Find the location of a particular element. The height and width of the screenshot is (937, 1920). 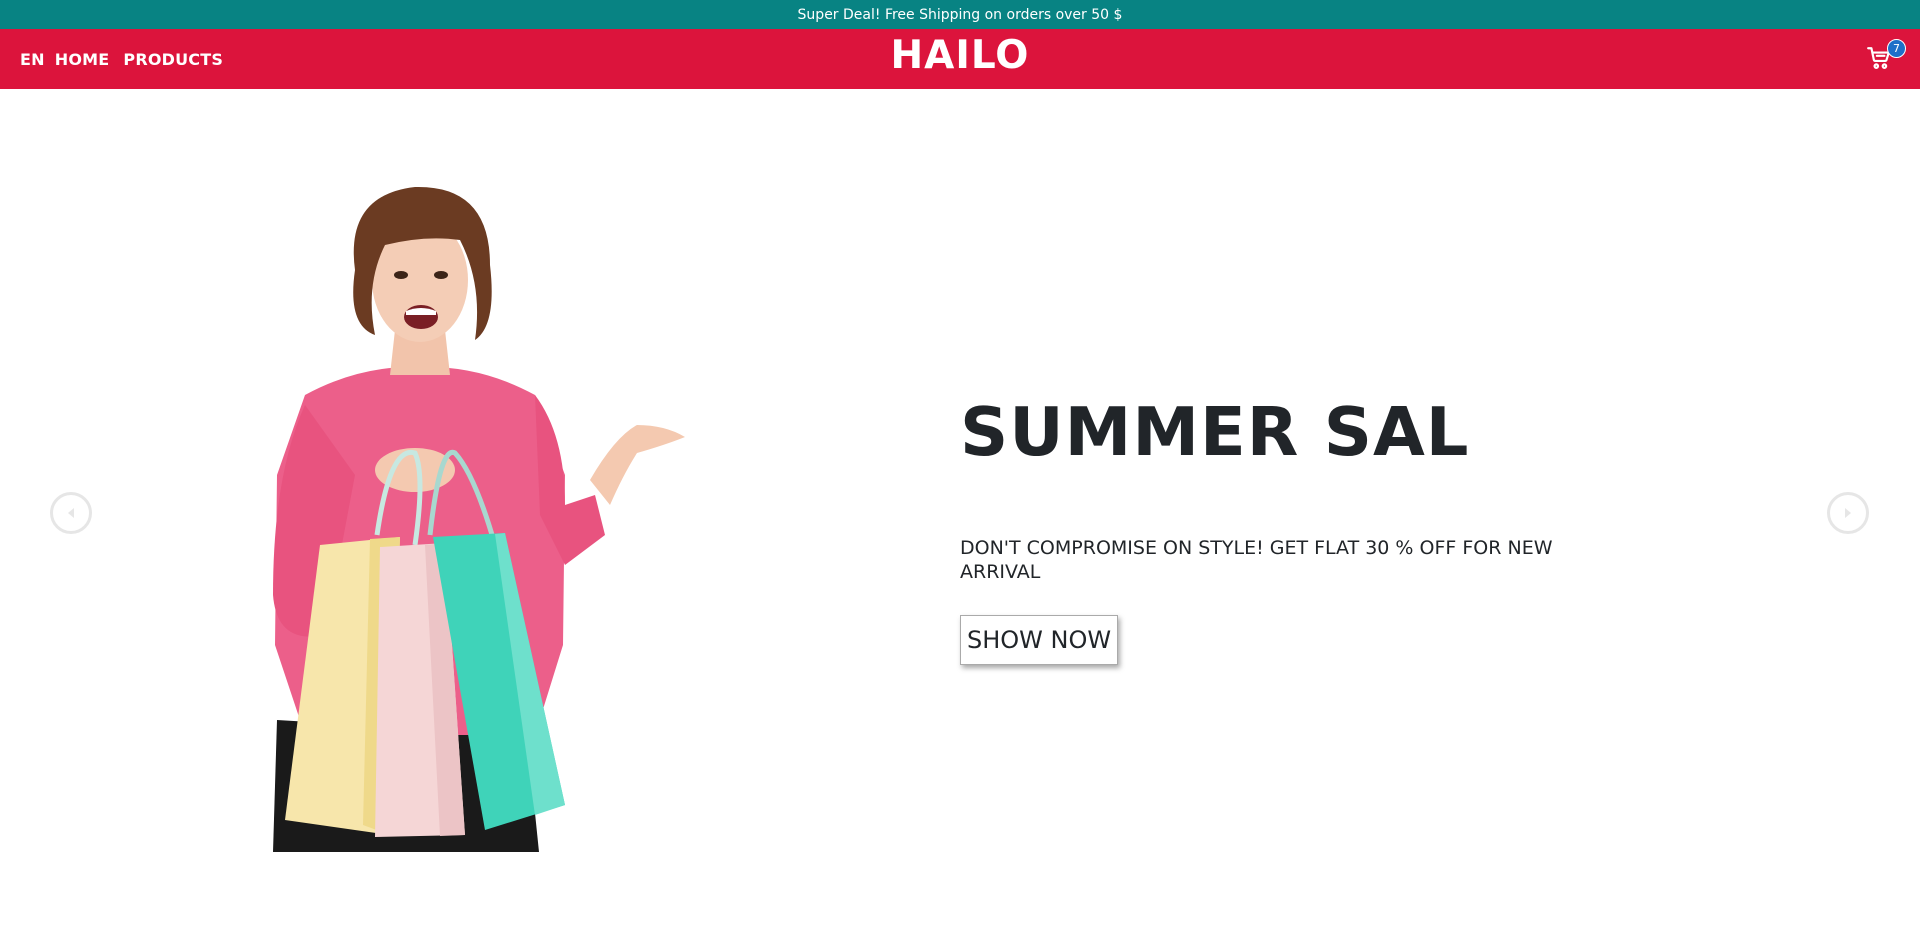

carousel-prev-button is located at coordinates (71, 513).